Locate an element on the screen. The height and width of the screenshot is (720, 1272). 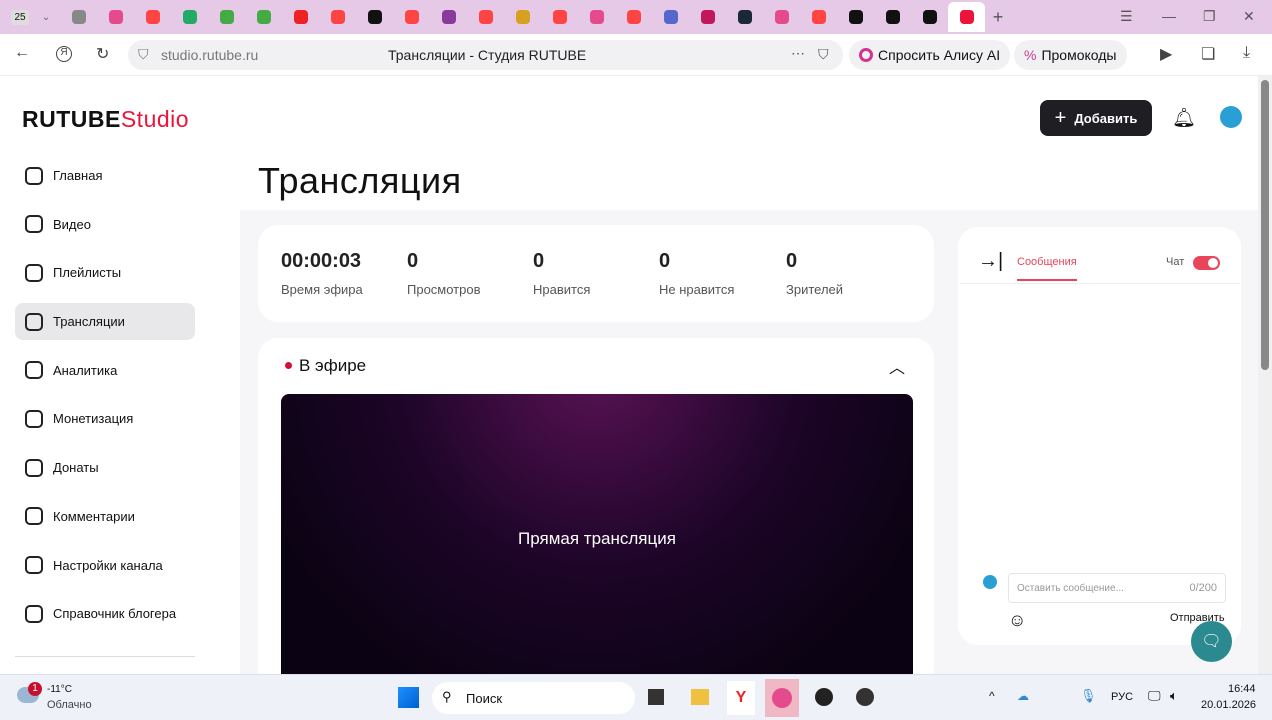
taskbar-search: ⚲ Поиск is located at coordinates (533, 698).